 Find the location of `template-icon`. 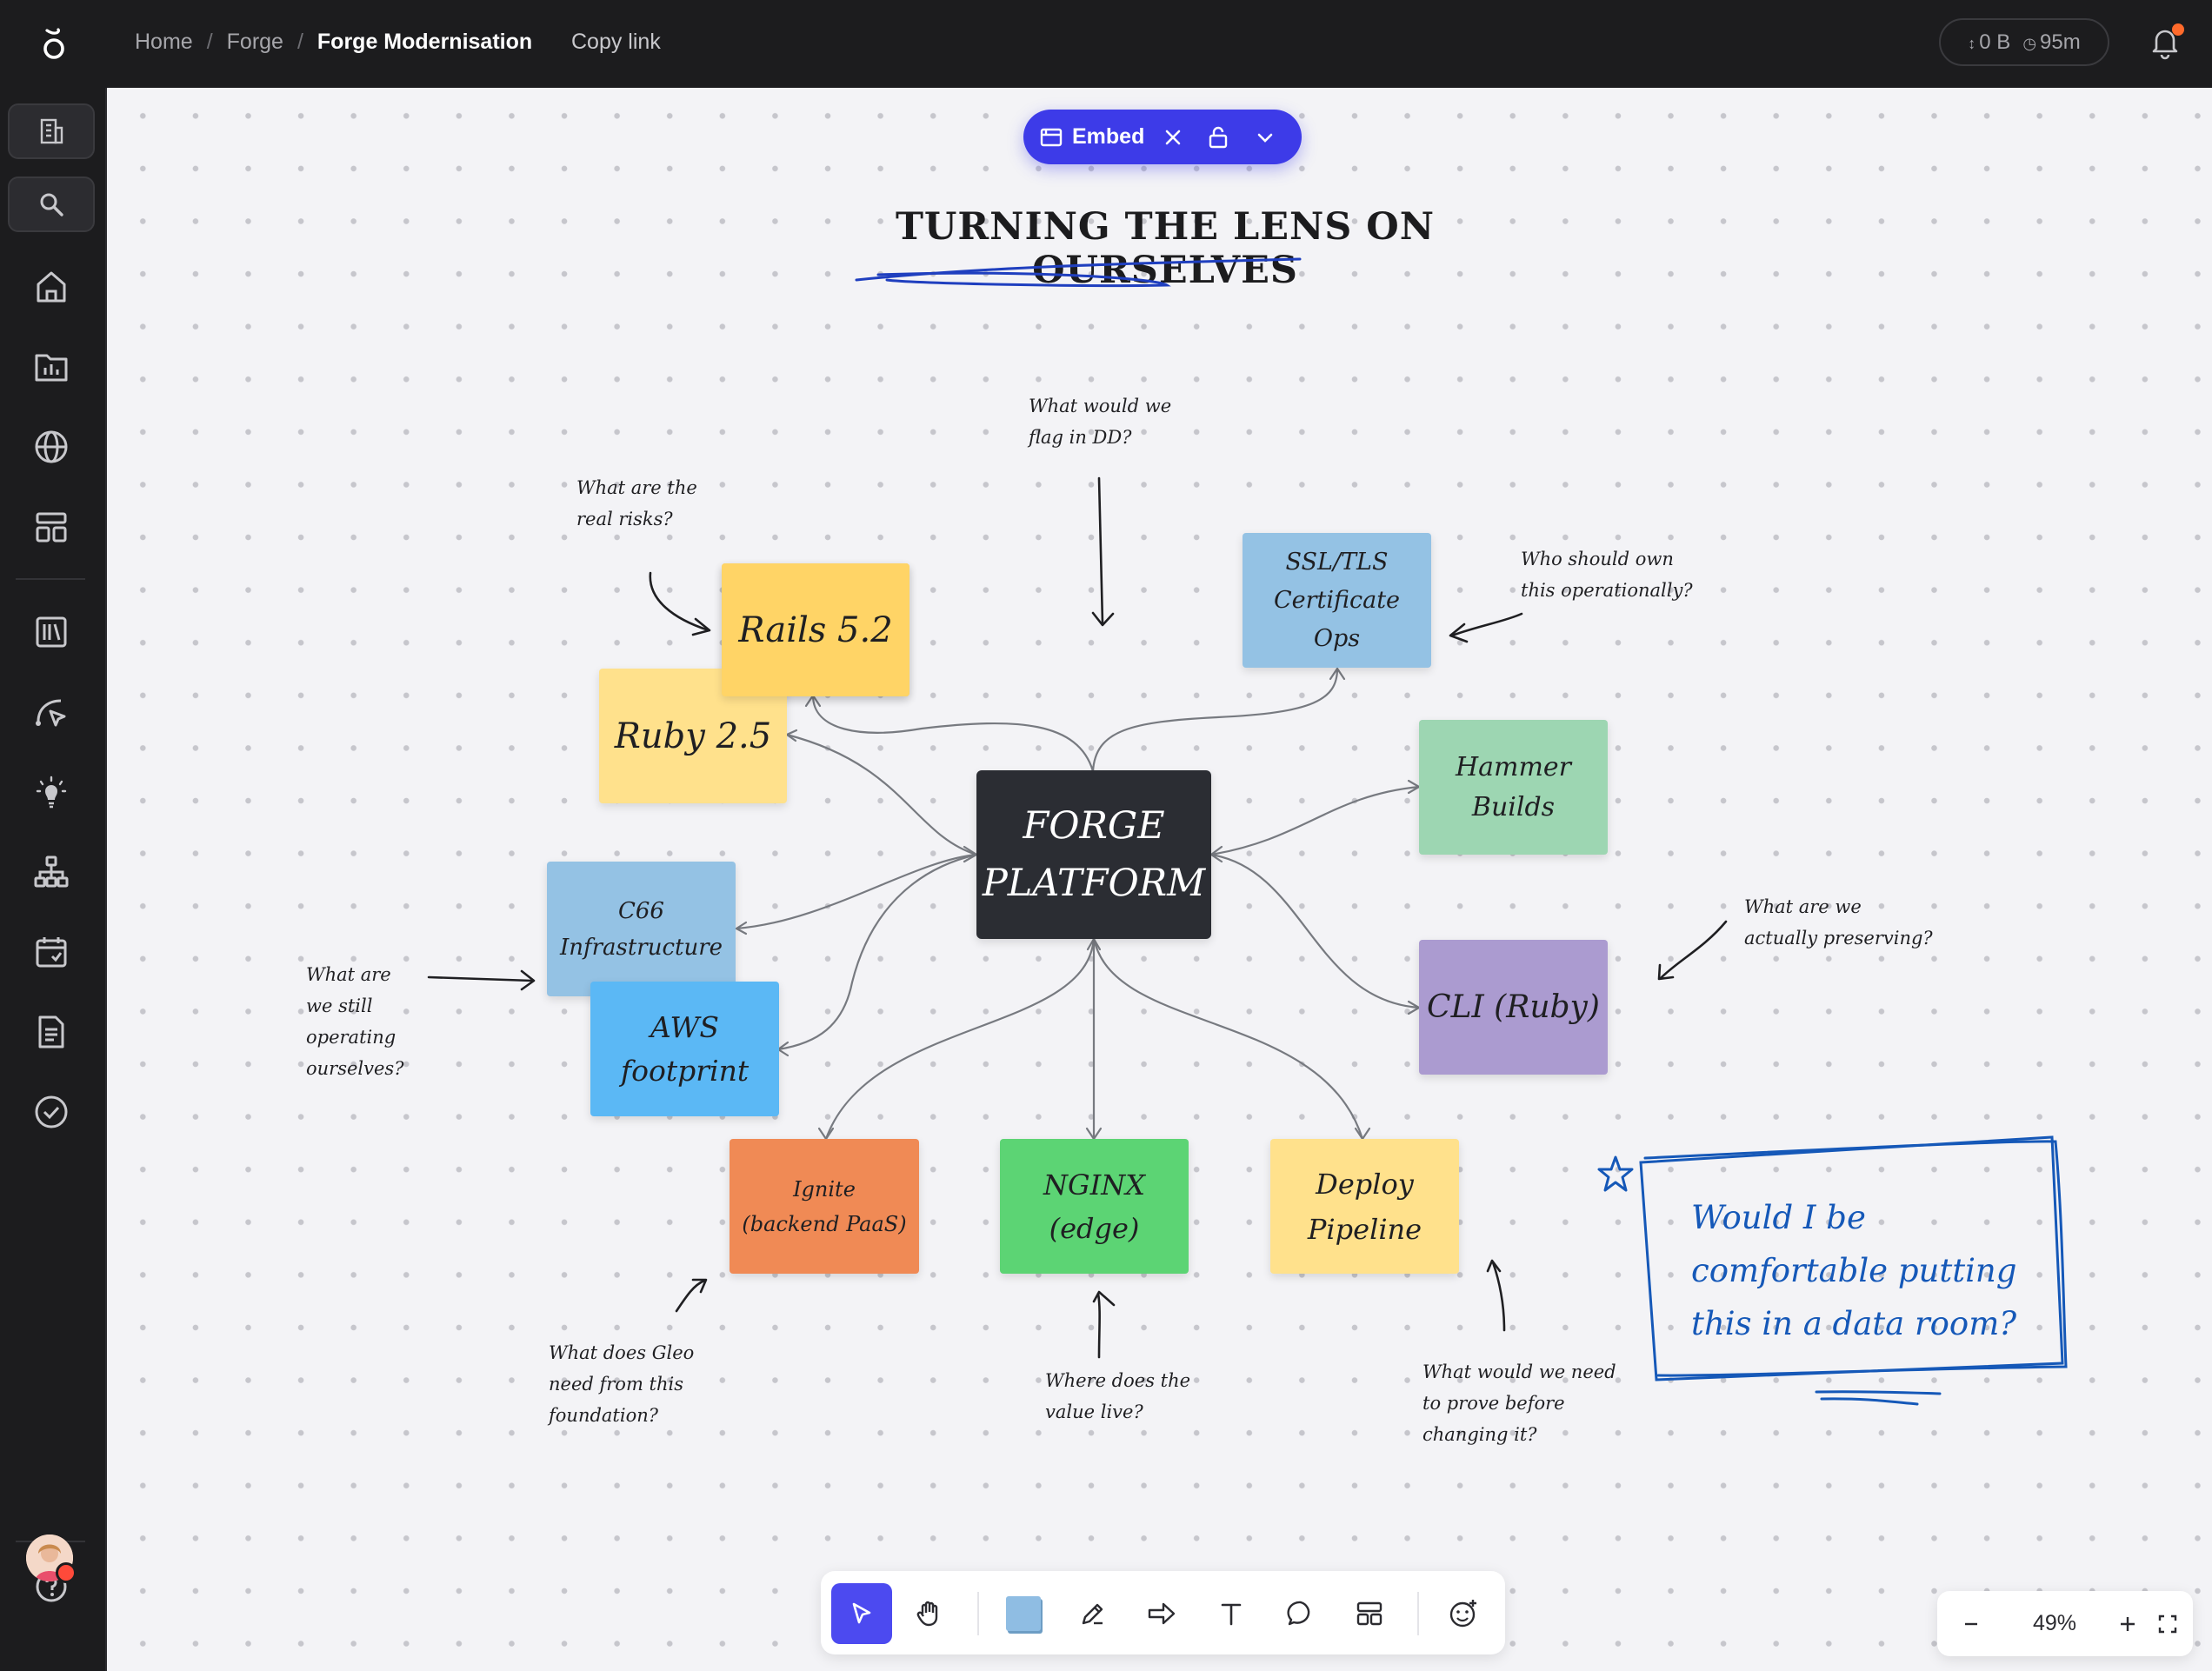

template-icon is located at coordinates (1369, 1613).